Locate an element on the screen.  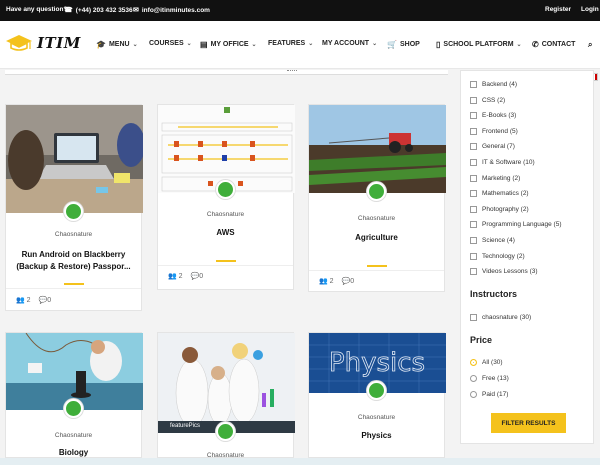
nav-features: FEATURES ⌄ is located at coordinates (290, 43).